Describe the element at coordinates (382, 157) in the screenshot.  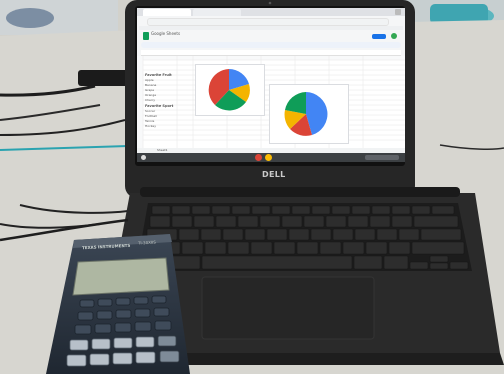
I see `status-tray` at that location.